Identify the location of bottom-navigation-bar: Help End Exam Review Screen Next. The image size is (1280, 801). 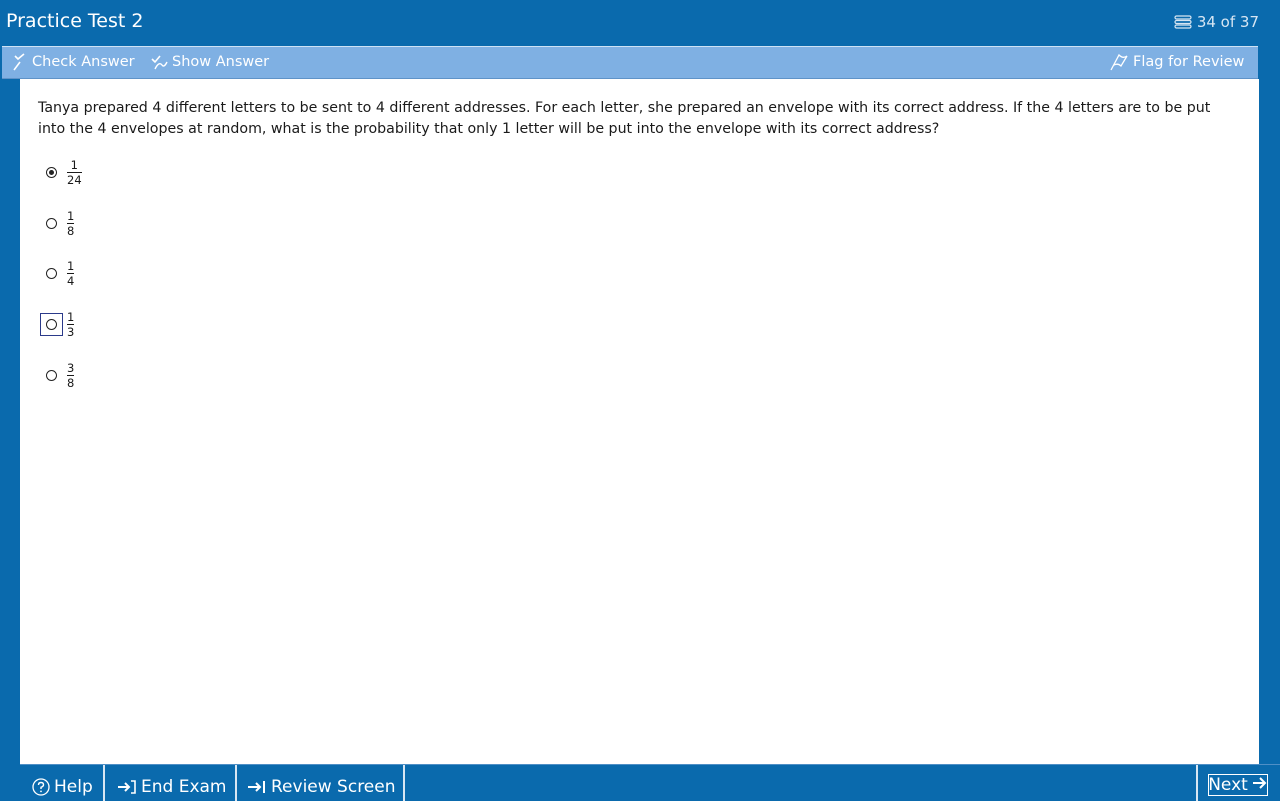
(650, 782).